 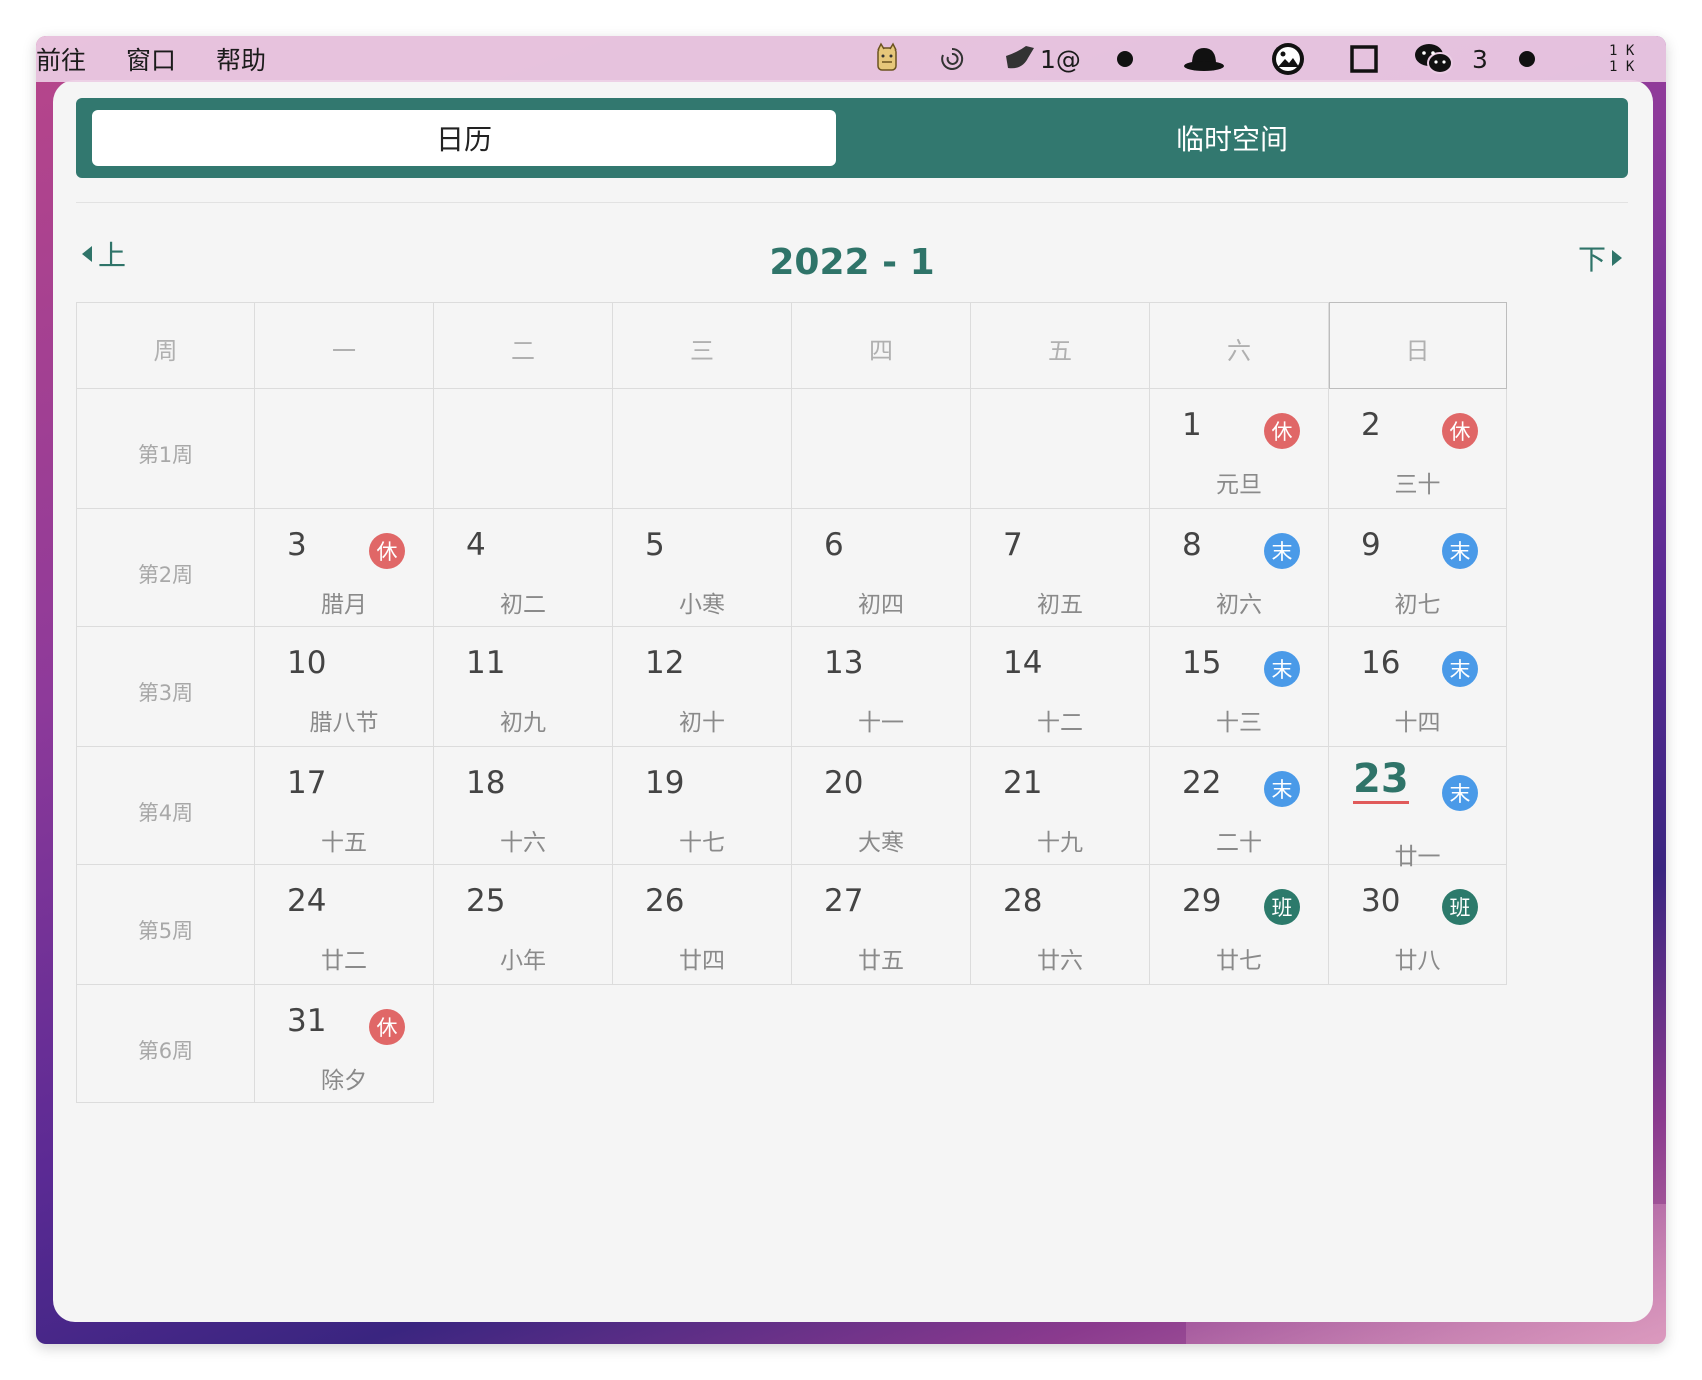 What do you see at coordinates (1239, 351) in the screenshot?
I see `weekday-label: 六` at bounding box center [1239, 351].